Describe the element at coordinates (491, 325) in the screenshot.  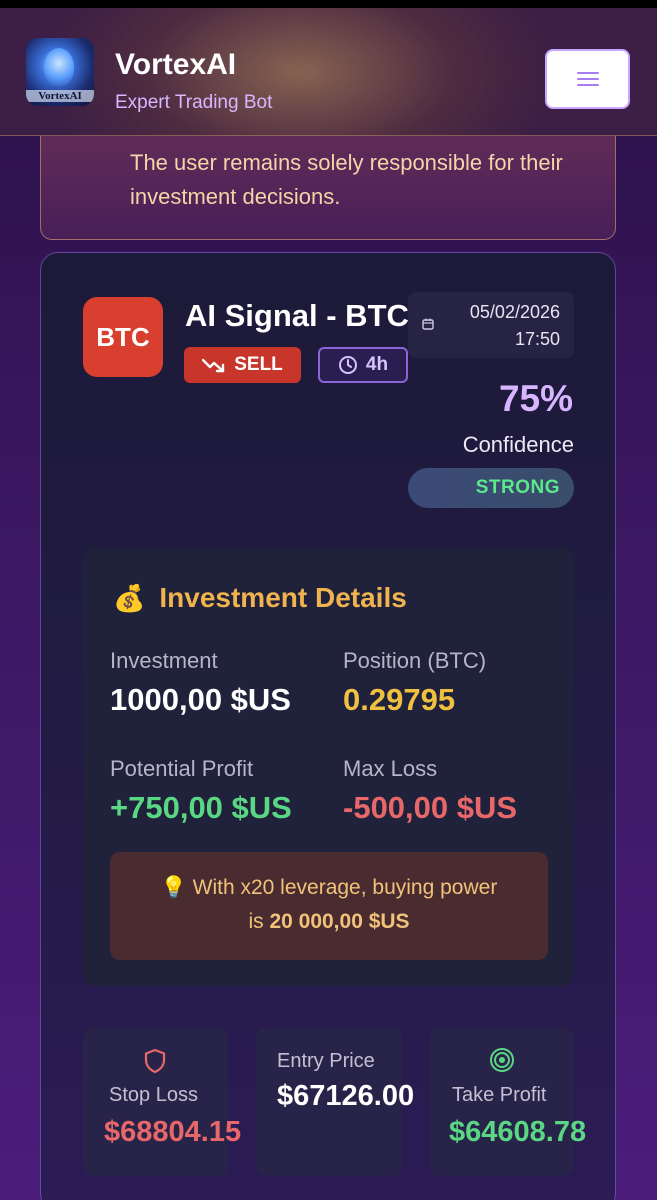
I see `signal-date: 05/02/2026 17:50` at that location.